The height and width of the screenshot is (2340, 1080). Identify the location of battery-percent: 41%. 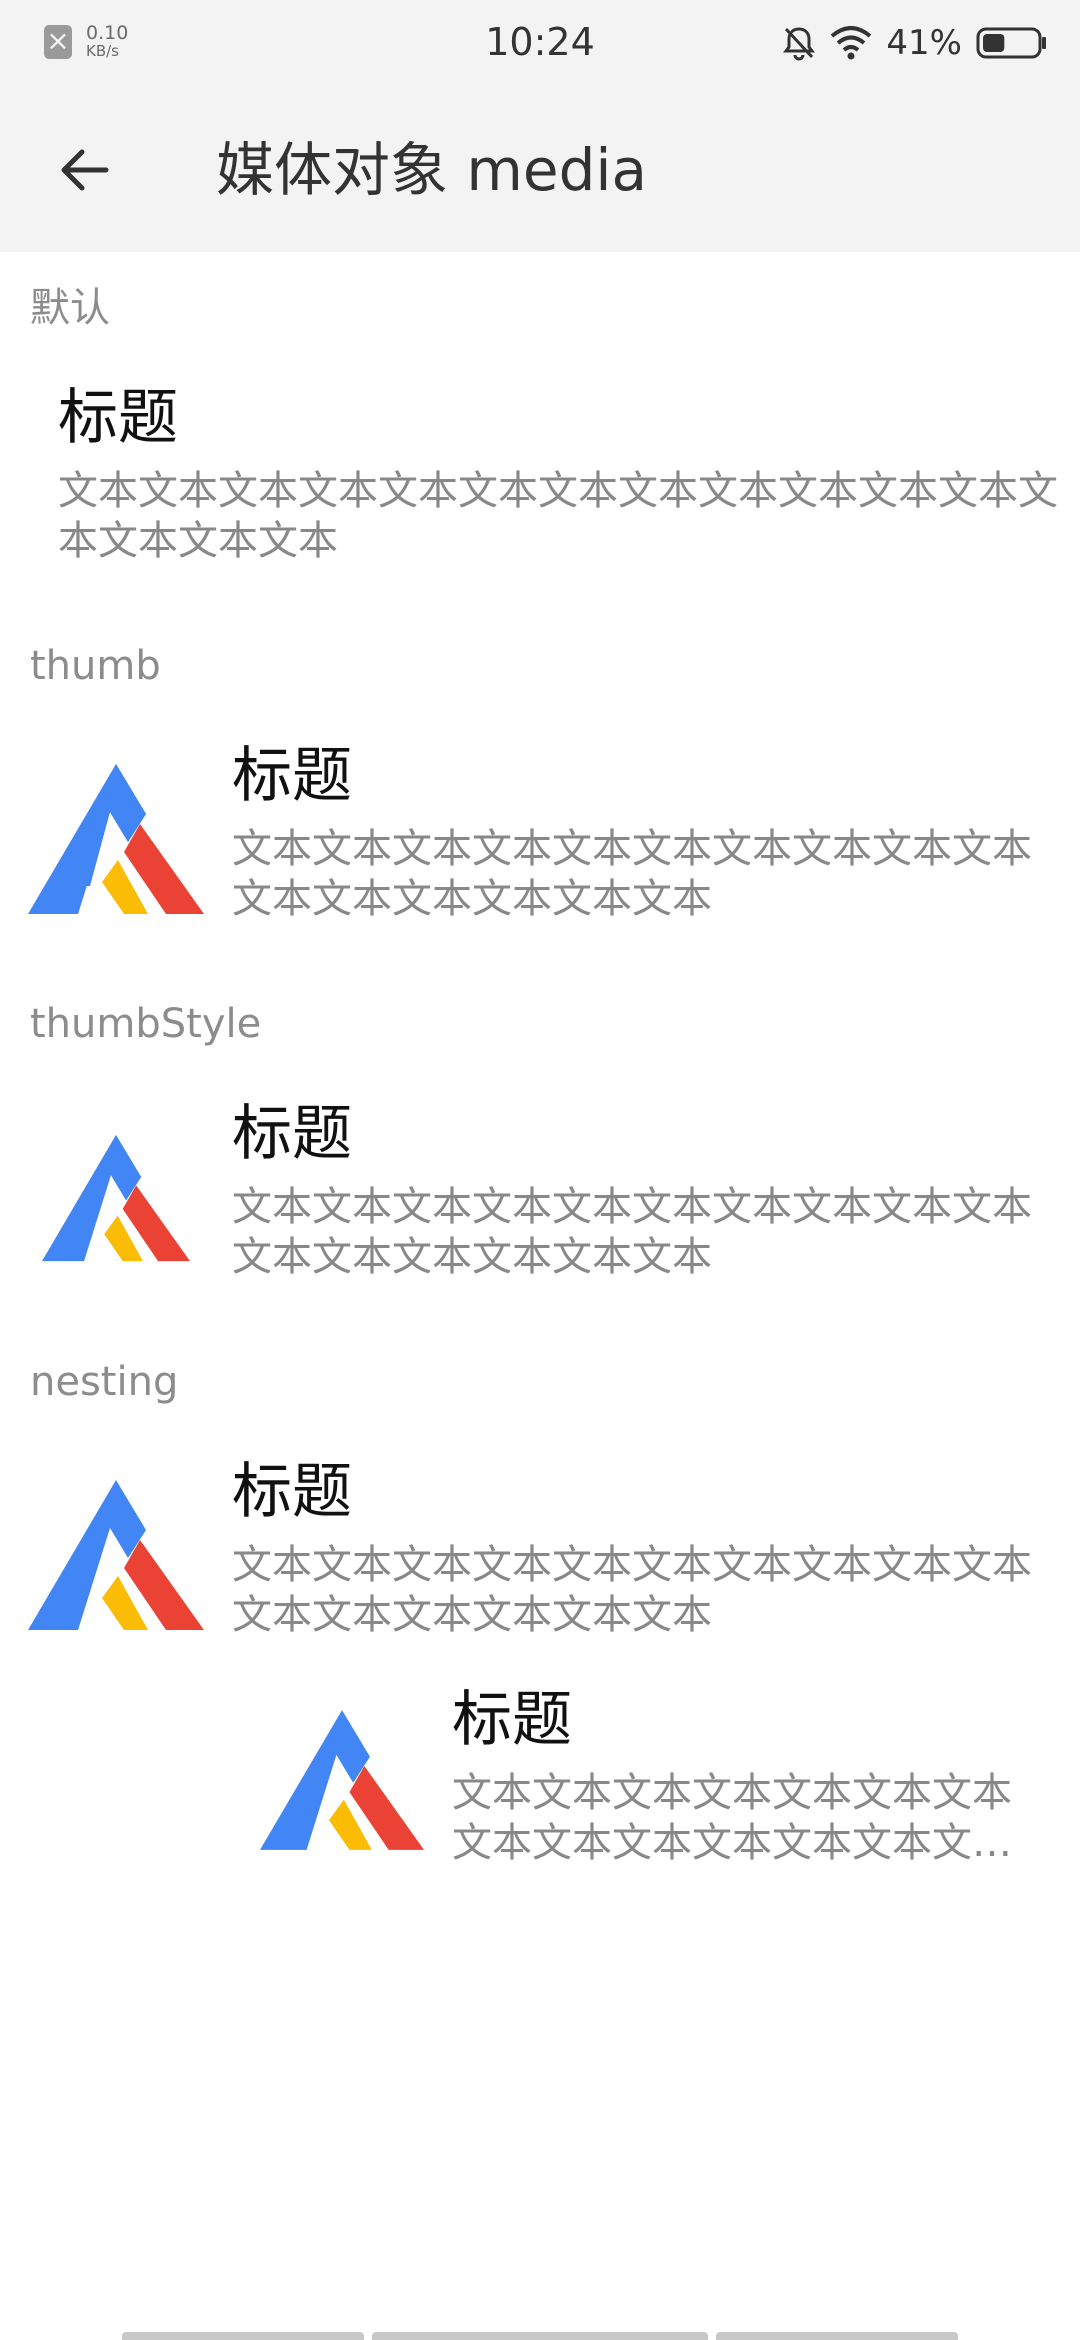
(924, 43).